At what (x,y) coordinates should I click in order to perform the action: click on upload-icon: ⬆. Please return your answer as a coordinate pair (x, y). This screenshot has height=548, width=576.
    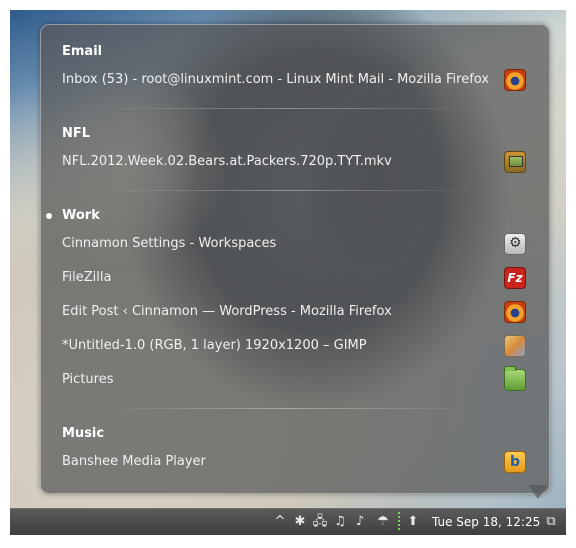
    Looking at the image, I should click on (413, 522).